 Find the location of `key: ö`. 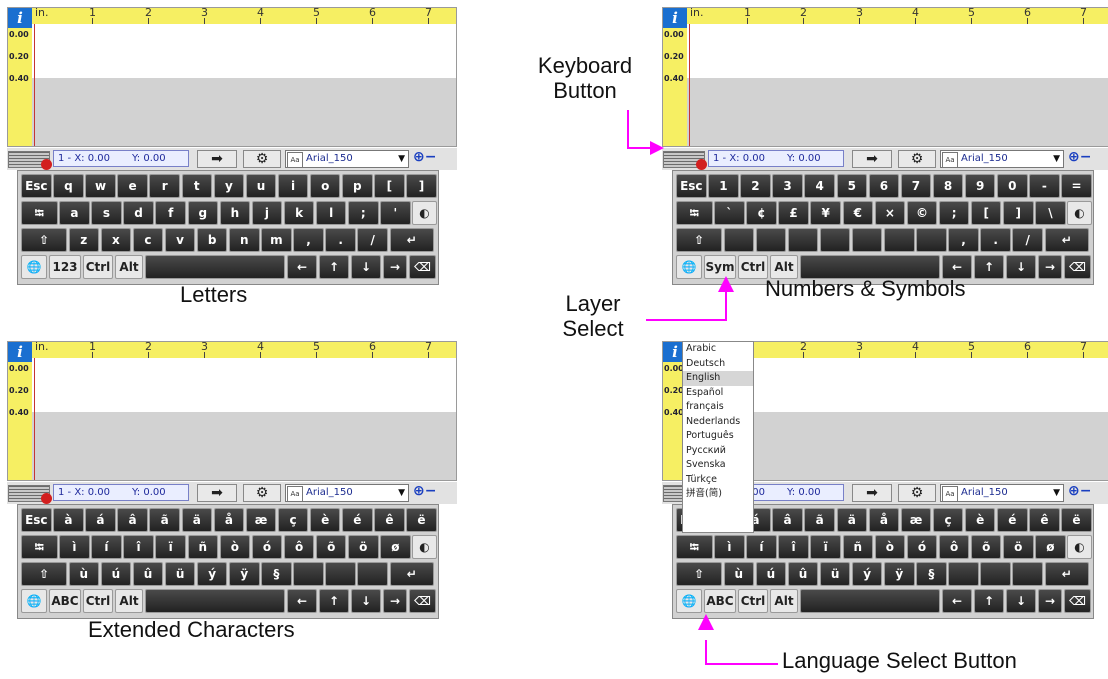

key: ö is located at coordinates (1018, 547).